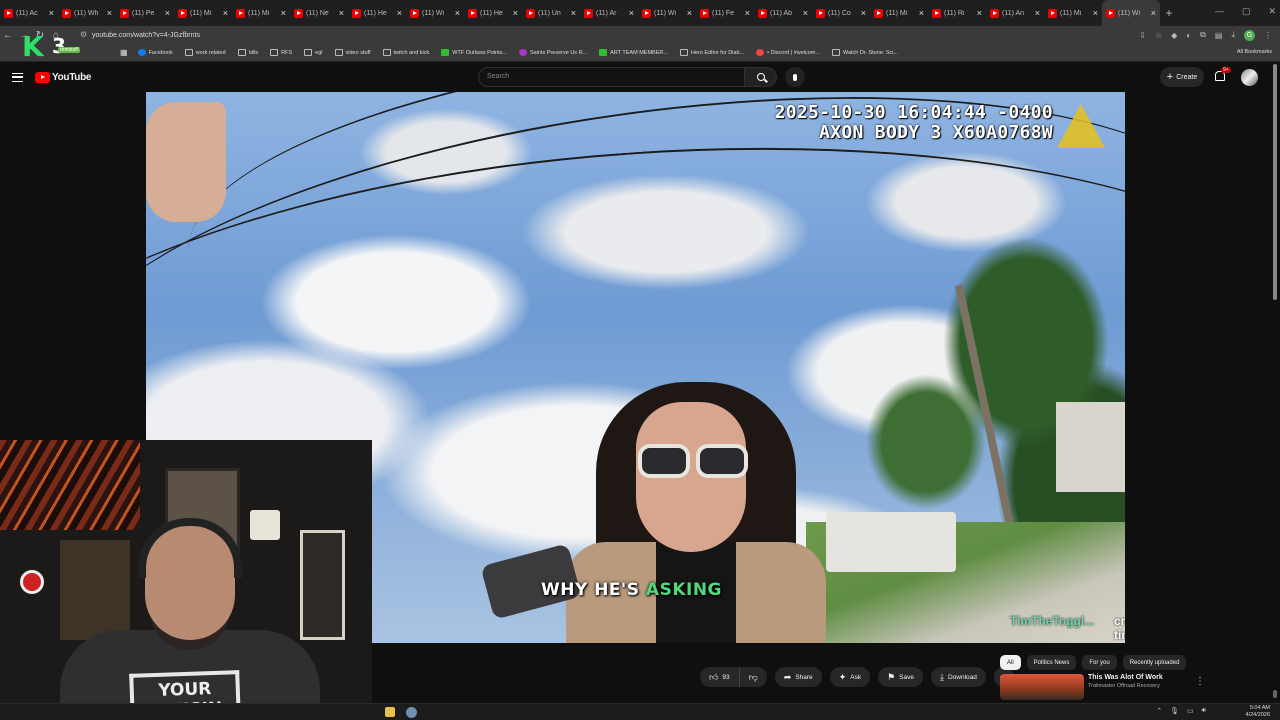 The image size is (1280, 720). I want to click on bookmark-item: video stuff, so click(352, 52).